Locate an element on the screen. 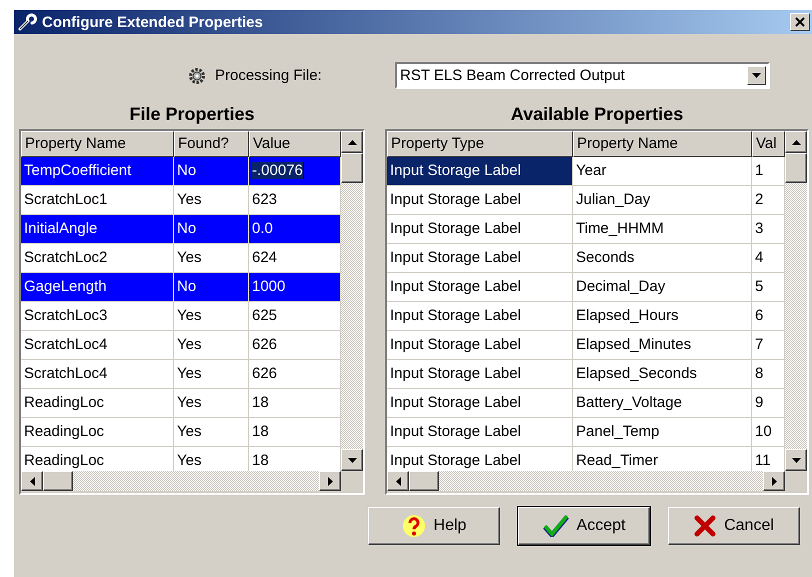 The height and width of the screenshot is (577, 812). table-cell: Battery_Voltage is located at coordinates (662, 403).